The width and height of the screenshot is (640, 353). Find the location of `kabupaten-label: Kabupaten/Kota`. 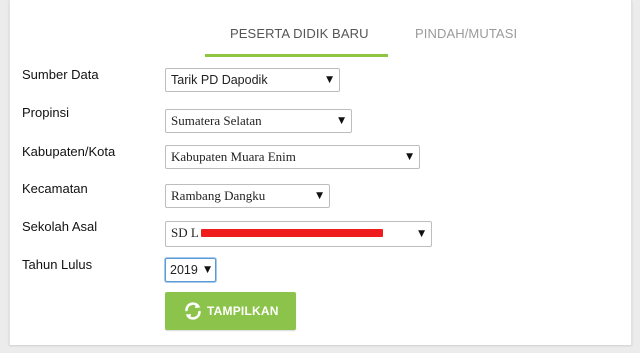

kabupaten-label: Kabupaten/Kota is located at coordinates (69, 151).